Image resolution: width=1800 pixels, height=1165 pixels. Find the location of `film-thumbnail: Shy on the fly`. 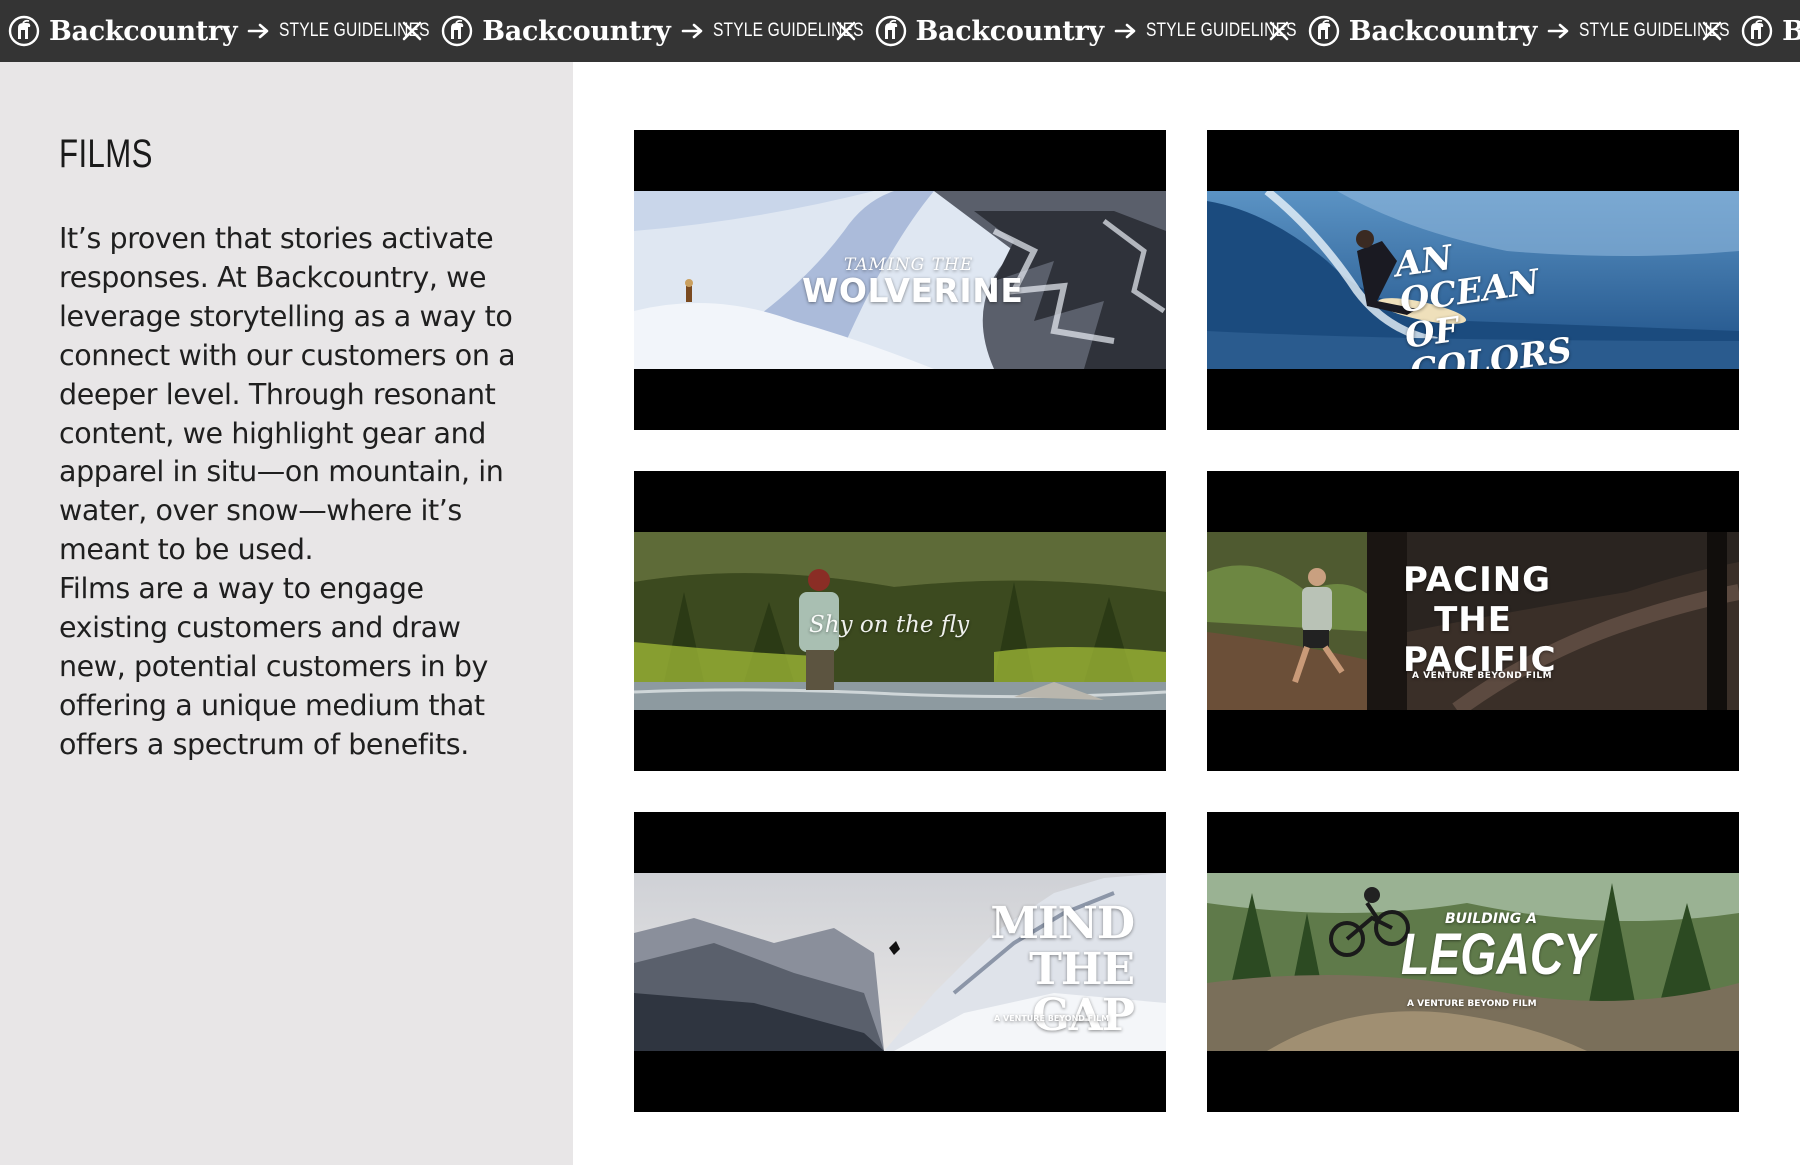

film-thumbnail: Shy on the fly is located at coordinates (900, 621).